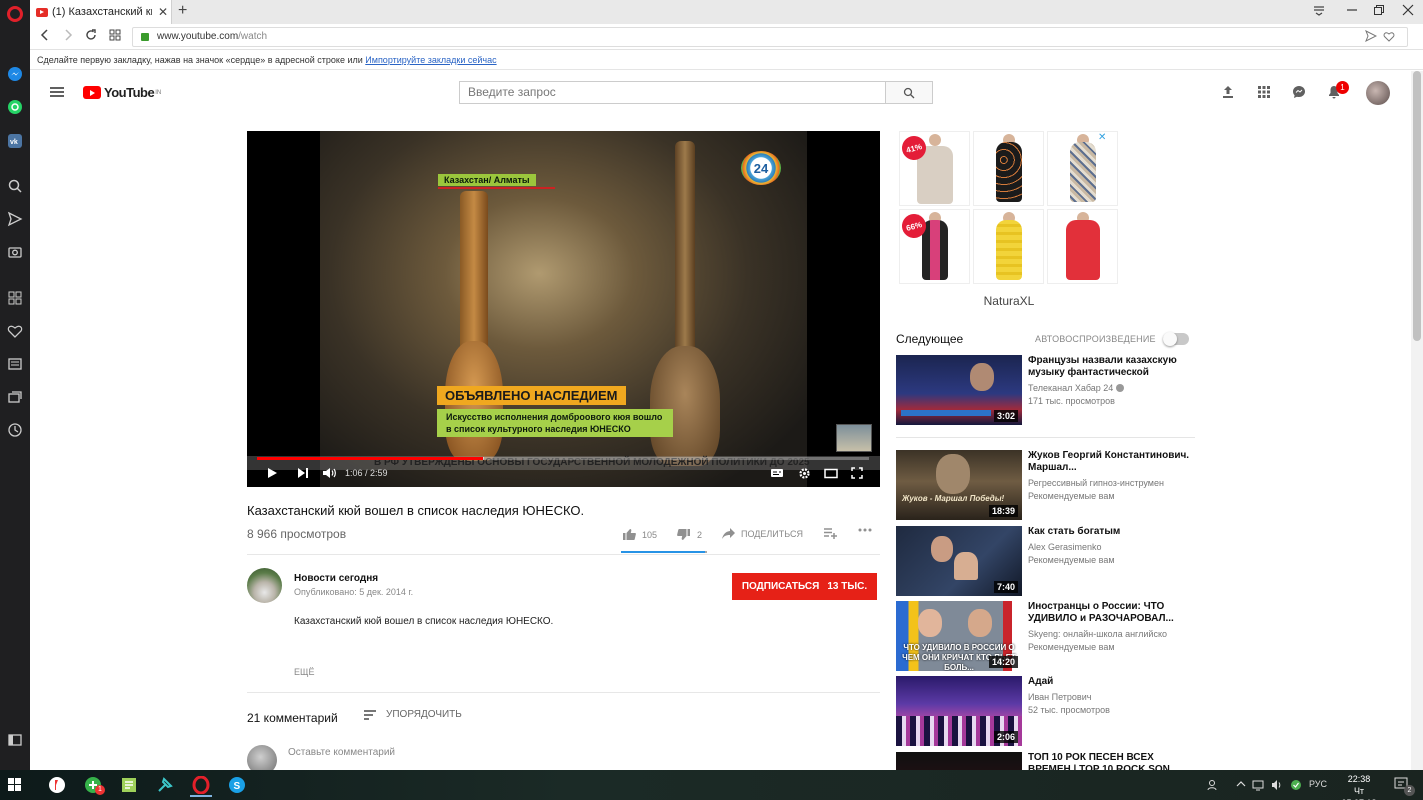 The height and width of the screenshot is (800, 1423). Describe the element at coordinates (122, 92) in the screenshot. I see `youtube-logo: YouTube IN` at that location.